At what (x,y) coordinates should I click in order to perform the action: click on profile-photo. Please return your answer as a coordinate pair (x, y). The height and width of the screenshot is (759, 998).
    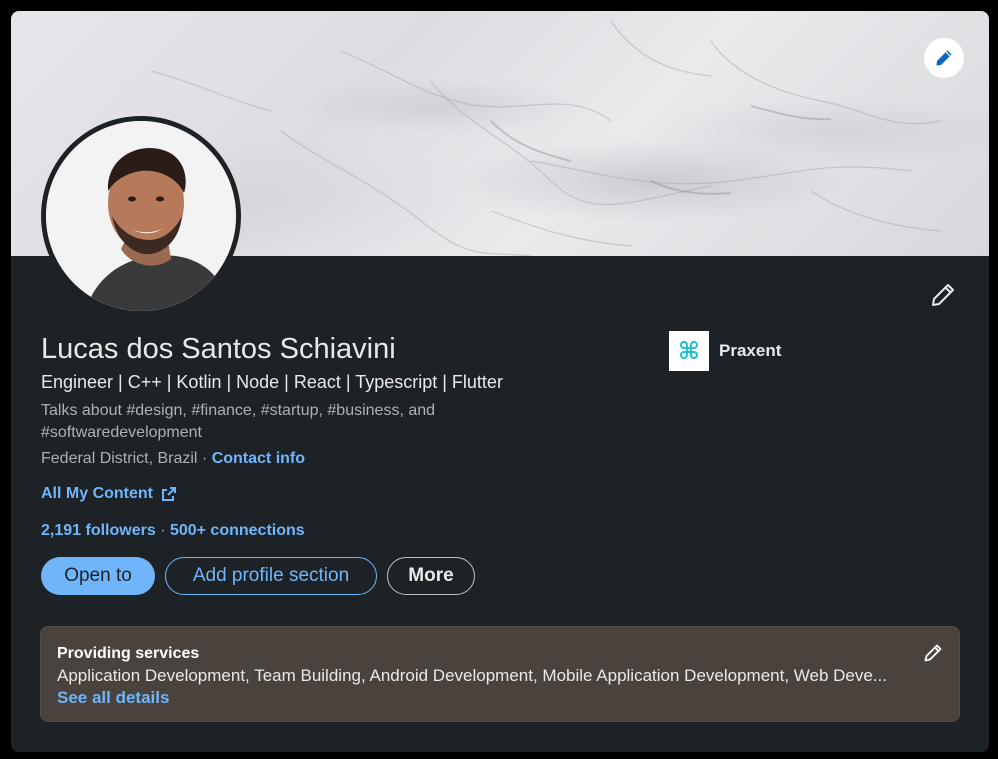
    Looking at the image, I should click on (141, 216).